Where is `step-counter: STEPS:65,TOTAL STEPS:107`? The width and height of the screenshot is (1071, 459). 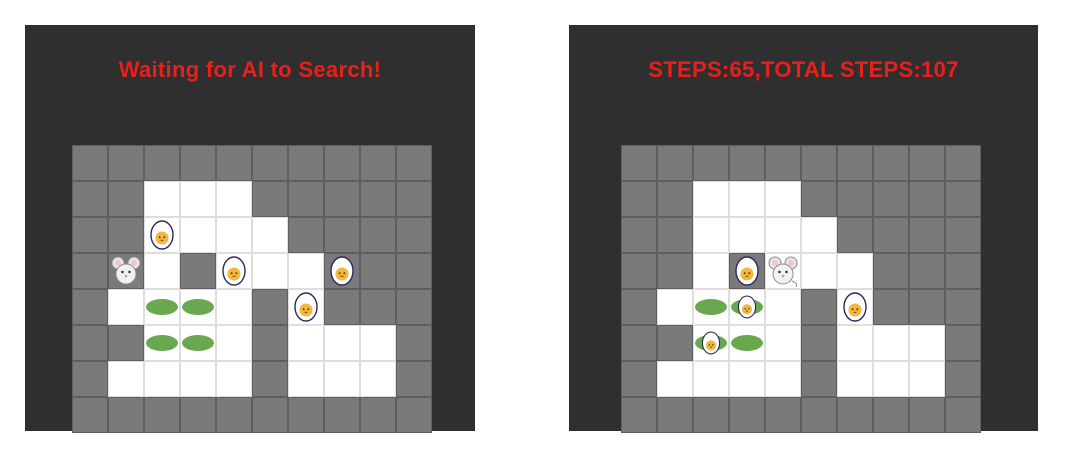 step-counter: STEPS:65,TOTAL STEPS:107 is located at coordinates (803, 69).